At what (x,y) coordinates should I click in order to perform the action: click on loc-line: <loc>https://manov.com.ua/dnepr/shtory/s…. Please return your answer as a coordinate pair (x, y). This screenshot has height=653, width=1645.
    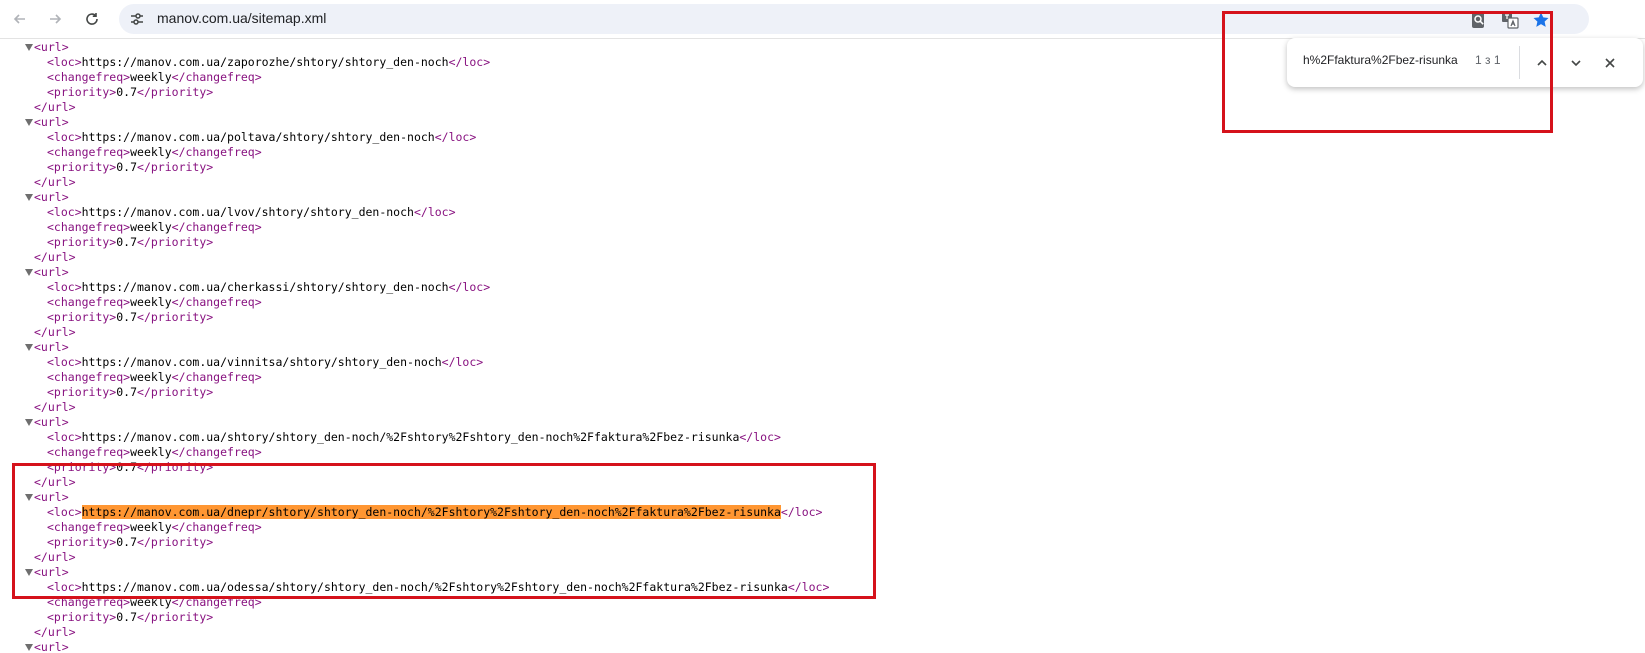
    Looking at the image, I should click on (822, 512).